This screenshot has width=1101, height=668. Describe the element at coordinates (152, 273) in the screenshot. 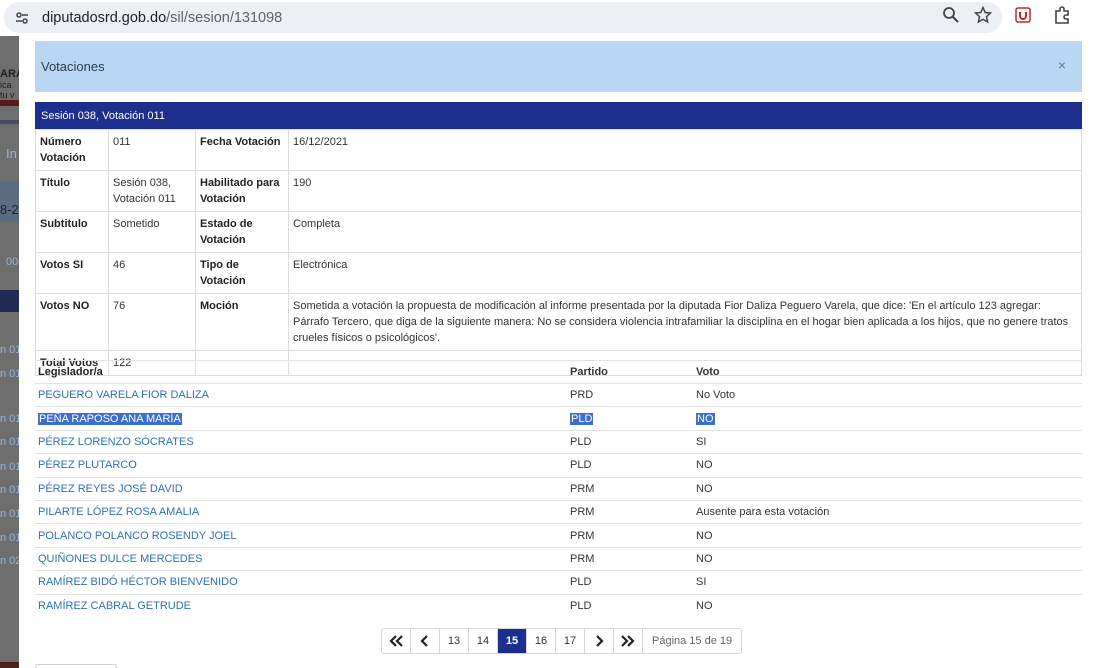

I see `votos-si-value: 46` at that location.